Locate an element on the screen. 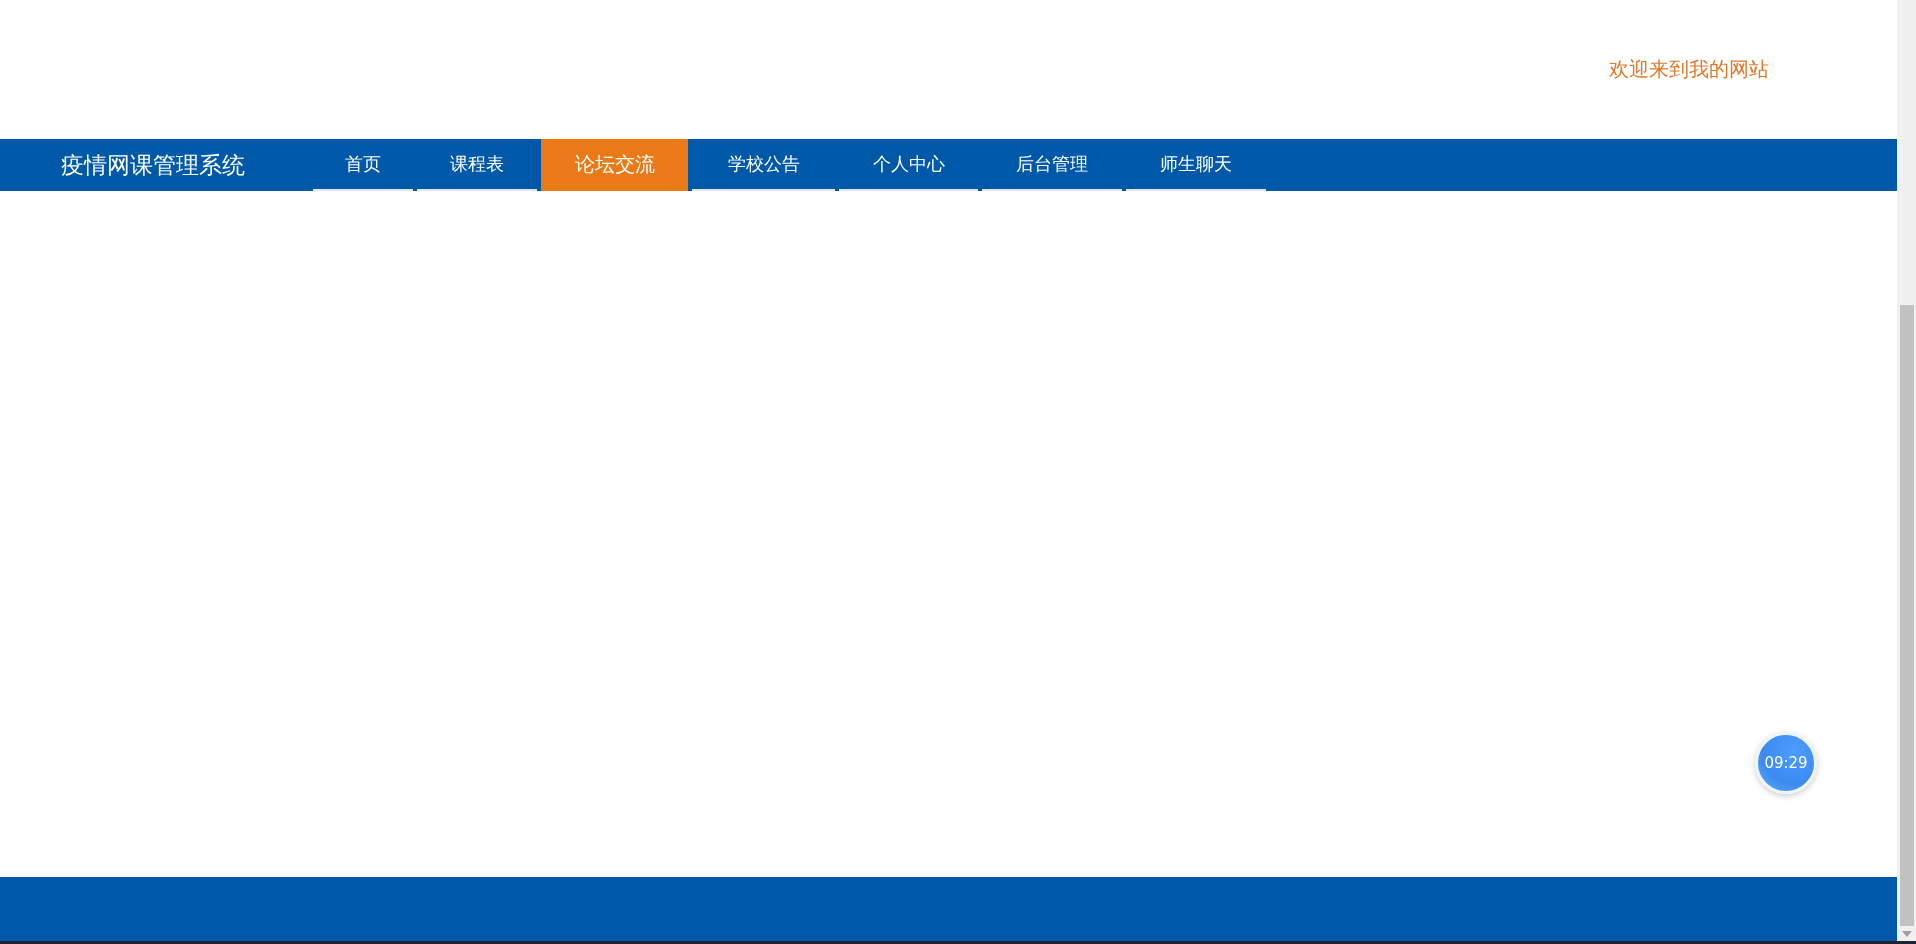 This screenshot has height=944, width=1916. nav-tab: 首页 is located at coordinates (363, 165).